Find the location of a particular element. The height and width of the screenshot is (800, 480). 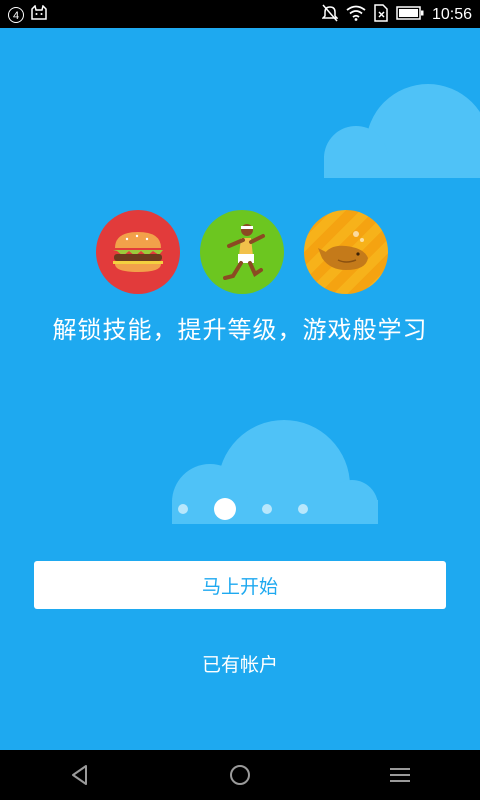

cloud-decoration-top is located at coordinates (402, 131).